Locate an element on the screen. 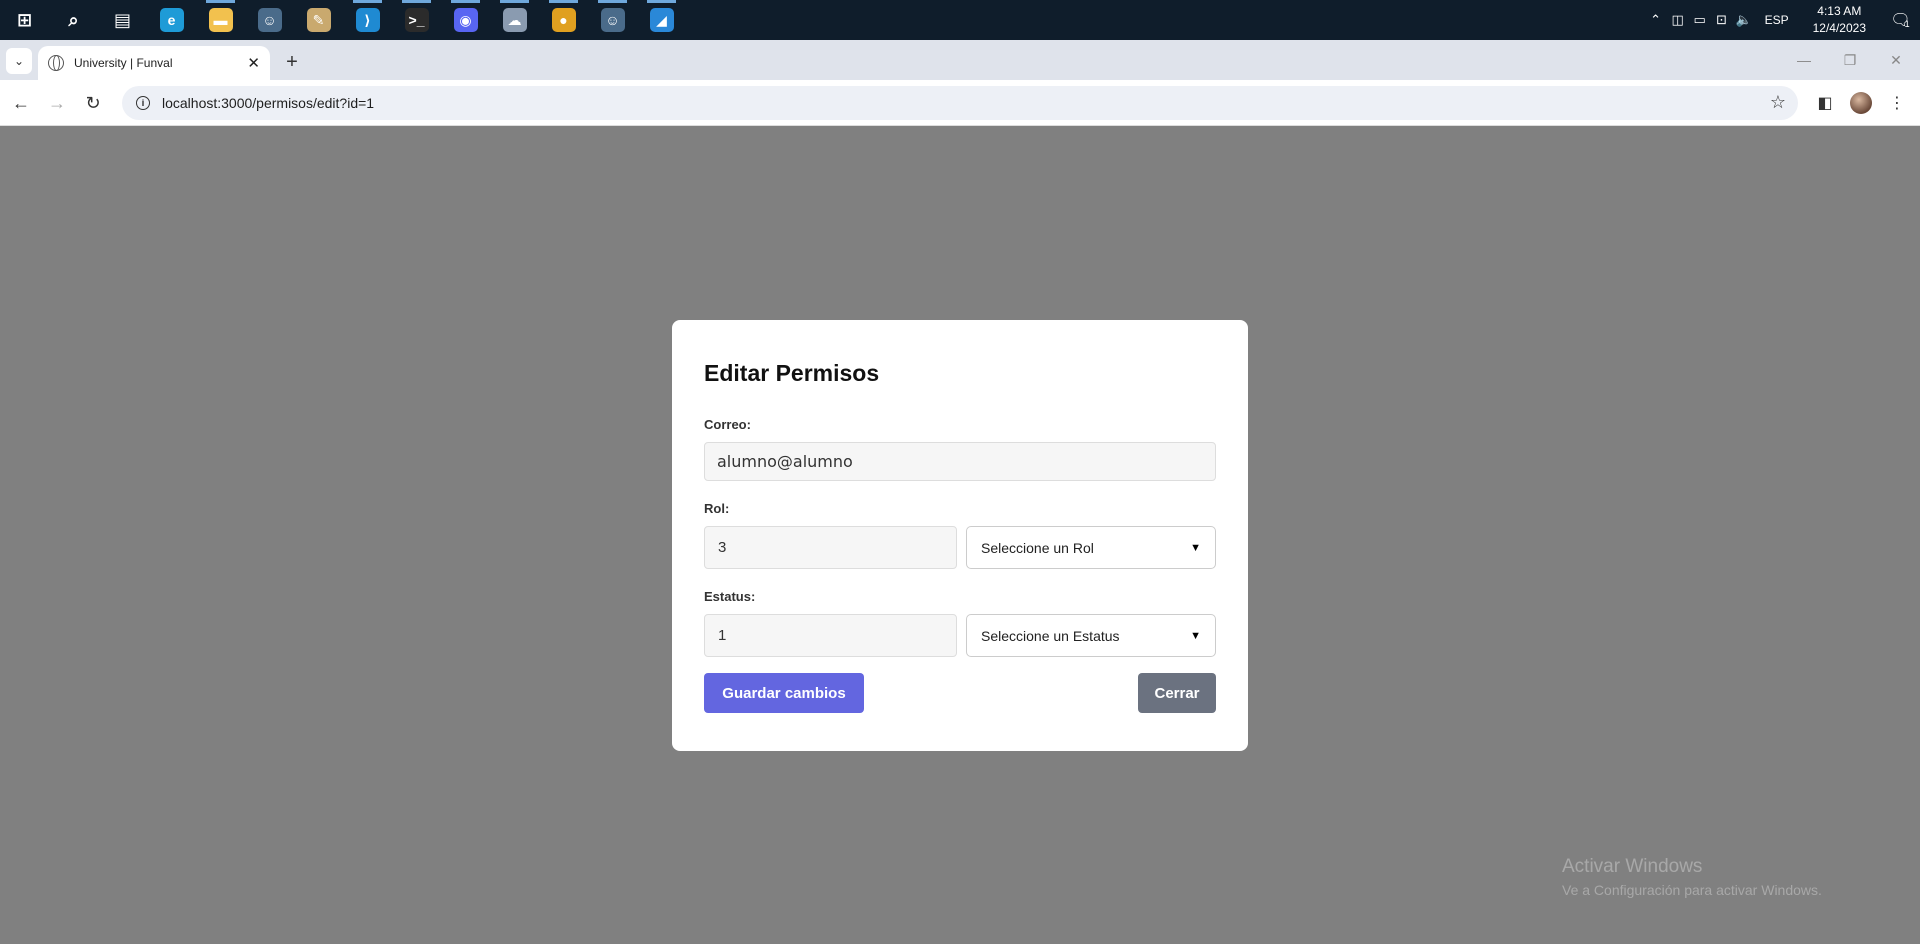 The height and width of the screenshot is (944, 1920). modal-actions: Guardar cambios Cerrar is located at coordinates (960, 693).